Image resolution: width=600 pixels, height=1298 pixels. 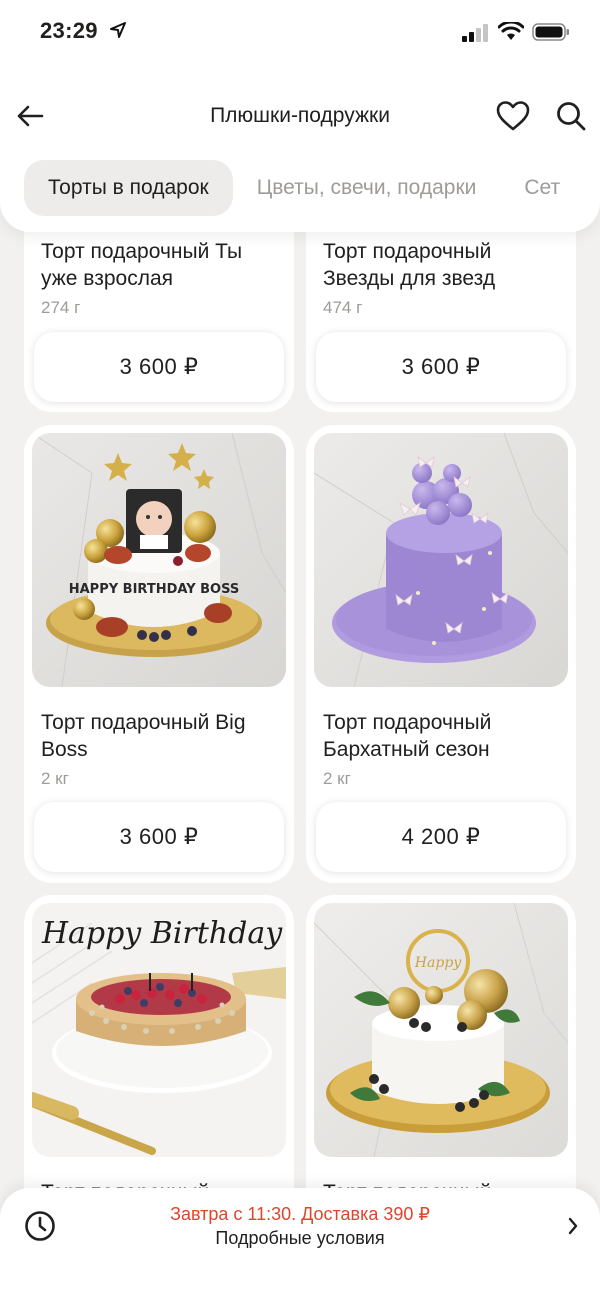 What do you see at coordinates (511, 31) in the screenshot?
I see `wifi-icon` at bounding box center [511, 31].